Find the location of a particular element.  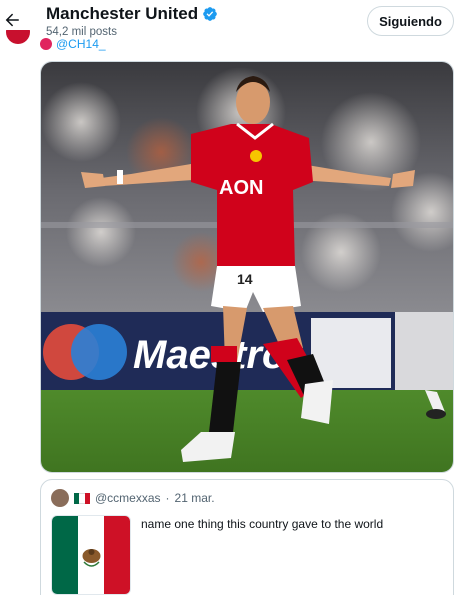

arrow-left-icon is located at coordinates (12, 20).